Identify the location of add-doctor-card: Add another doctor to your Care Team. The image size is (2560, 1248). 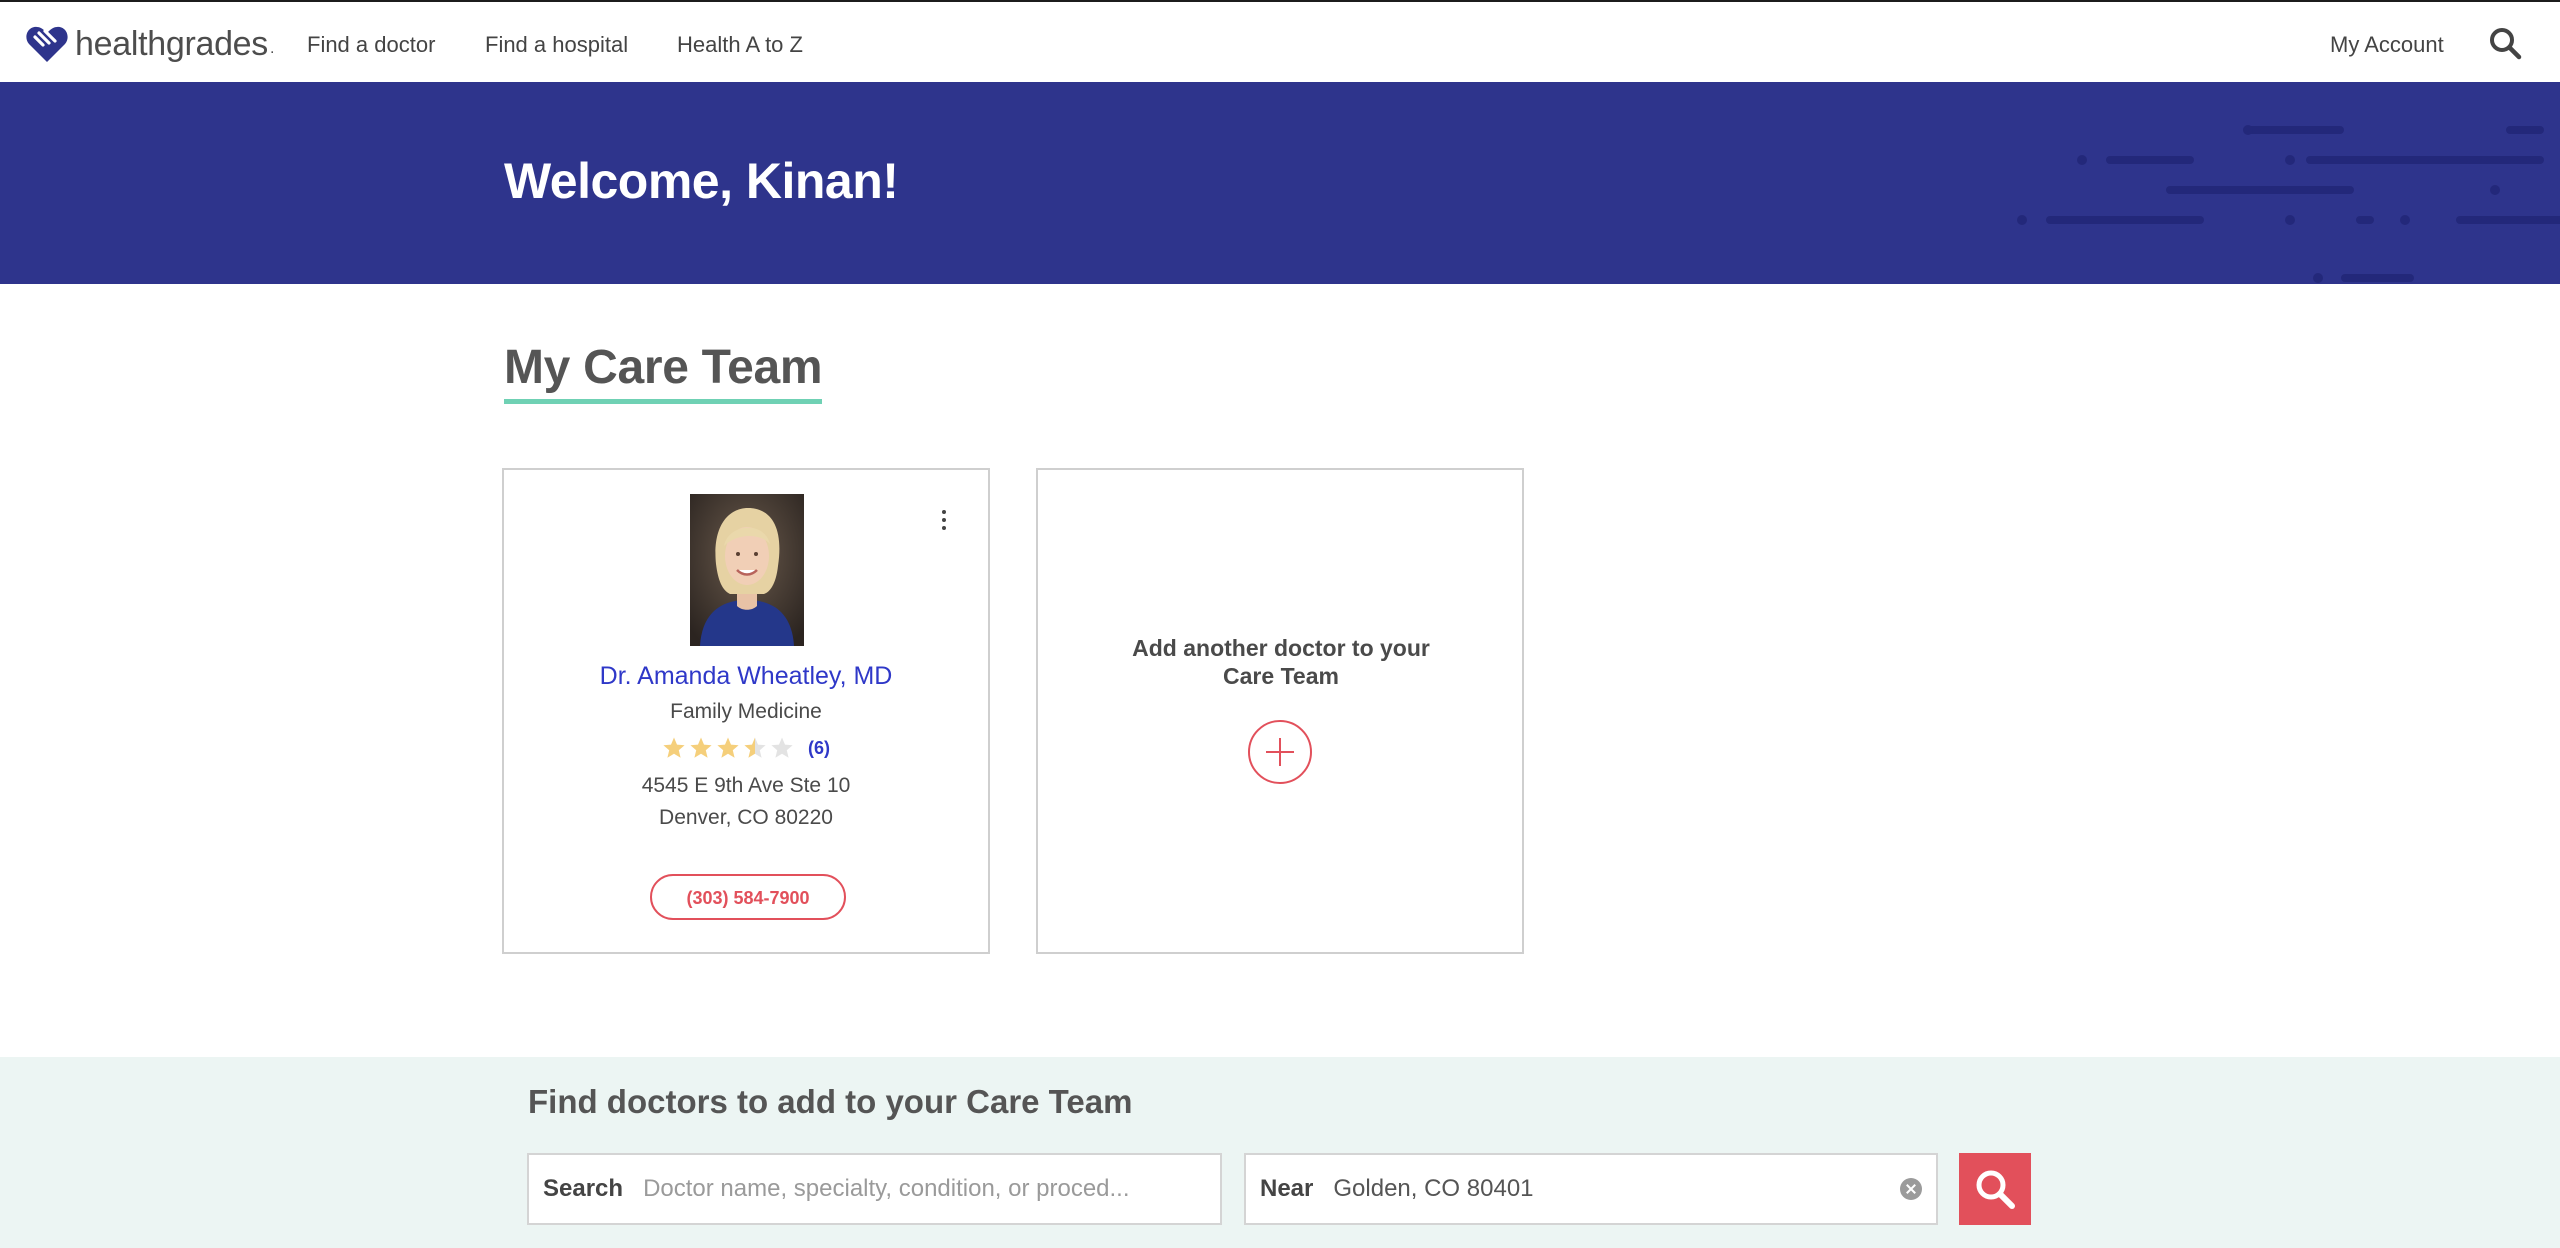
(1280, 711).